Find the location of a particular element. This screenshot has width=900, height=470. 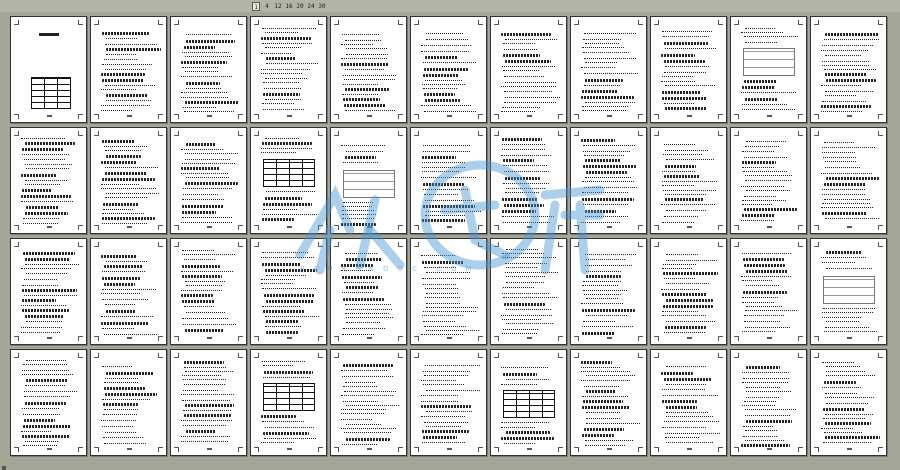

zoom-option: 20 is located at coordinates (300, 6).